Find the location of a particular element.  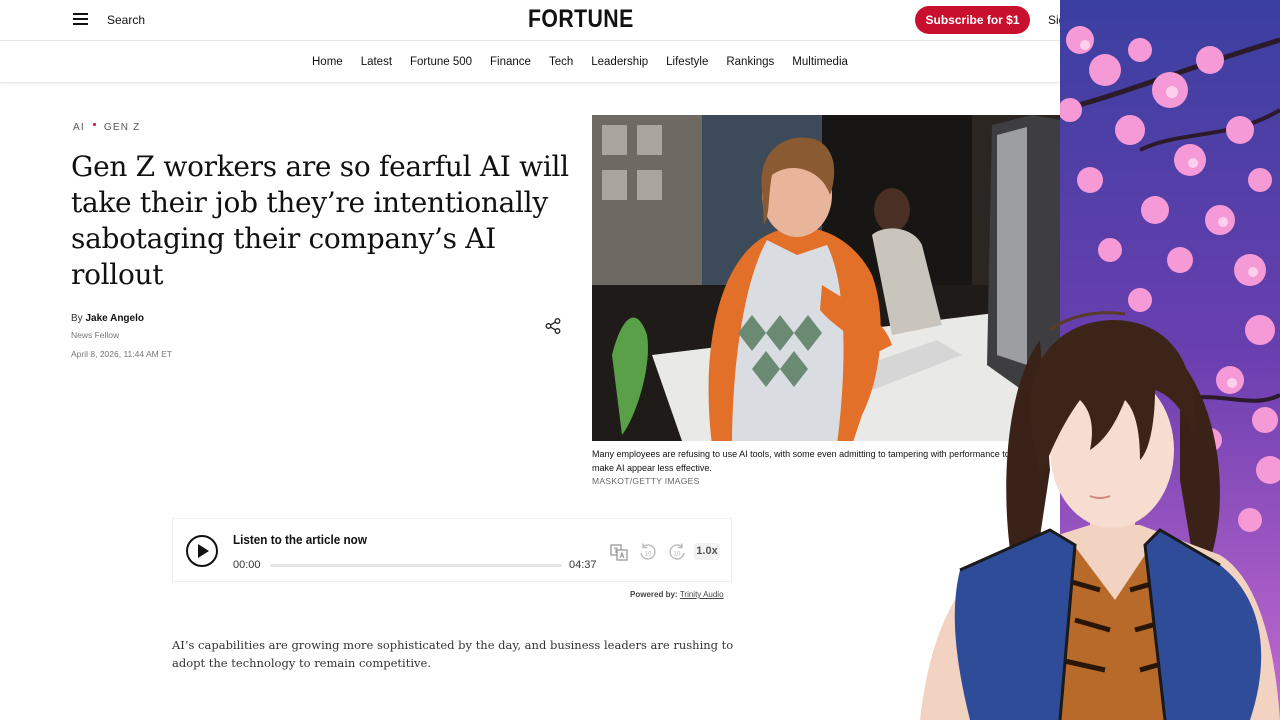

tag-separator is located at coordinates (94, 124).